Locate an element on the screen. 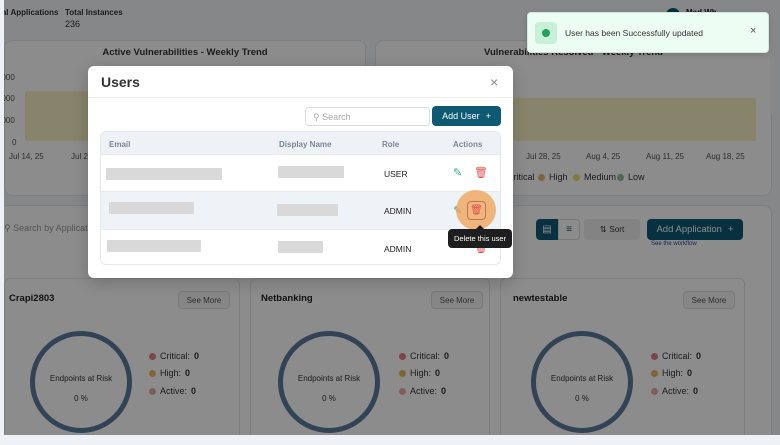 Image resolution: width=780 pixels, height=445 pixels. role: USER is located at coordinates (396, 174).